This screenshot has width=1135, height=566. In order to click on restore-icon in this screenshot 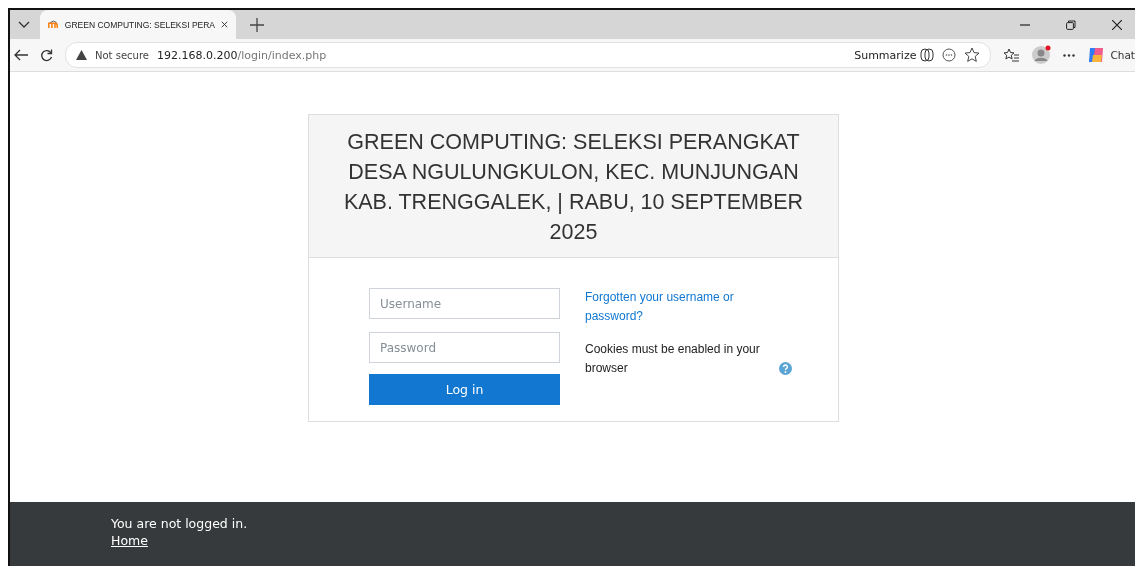, I will do `click(1071, 24)`.